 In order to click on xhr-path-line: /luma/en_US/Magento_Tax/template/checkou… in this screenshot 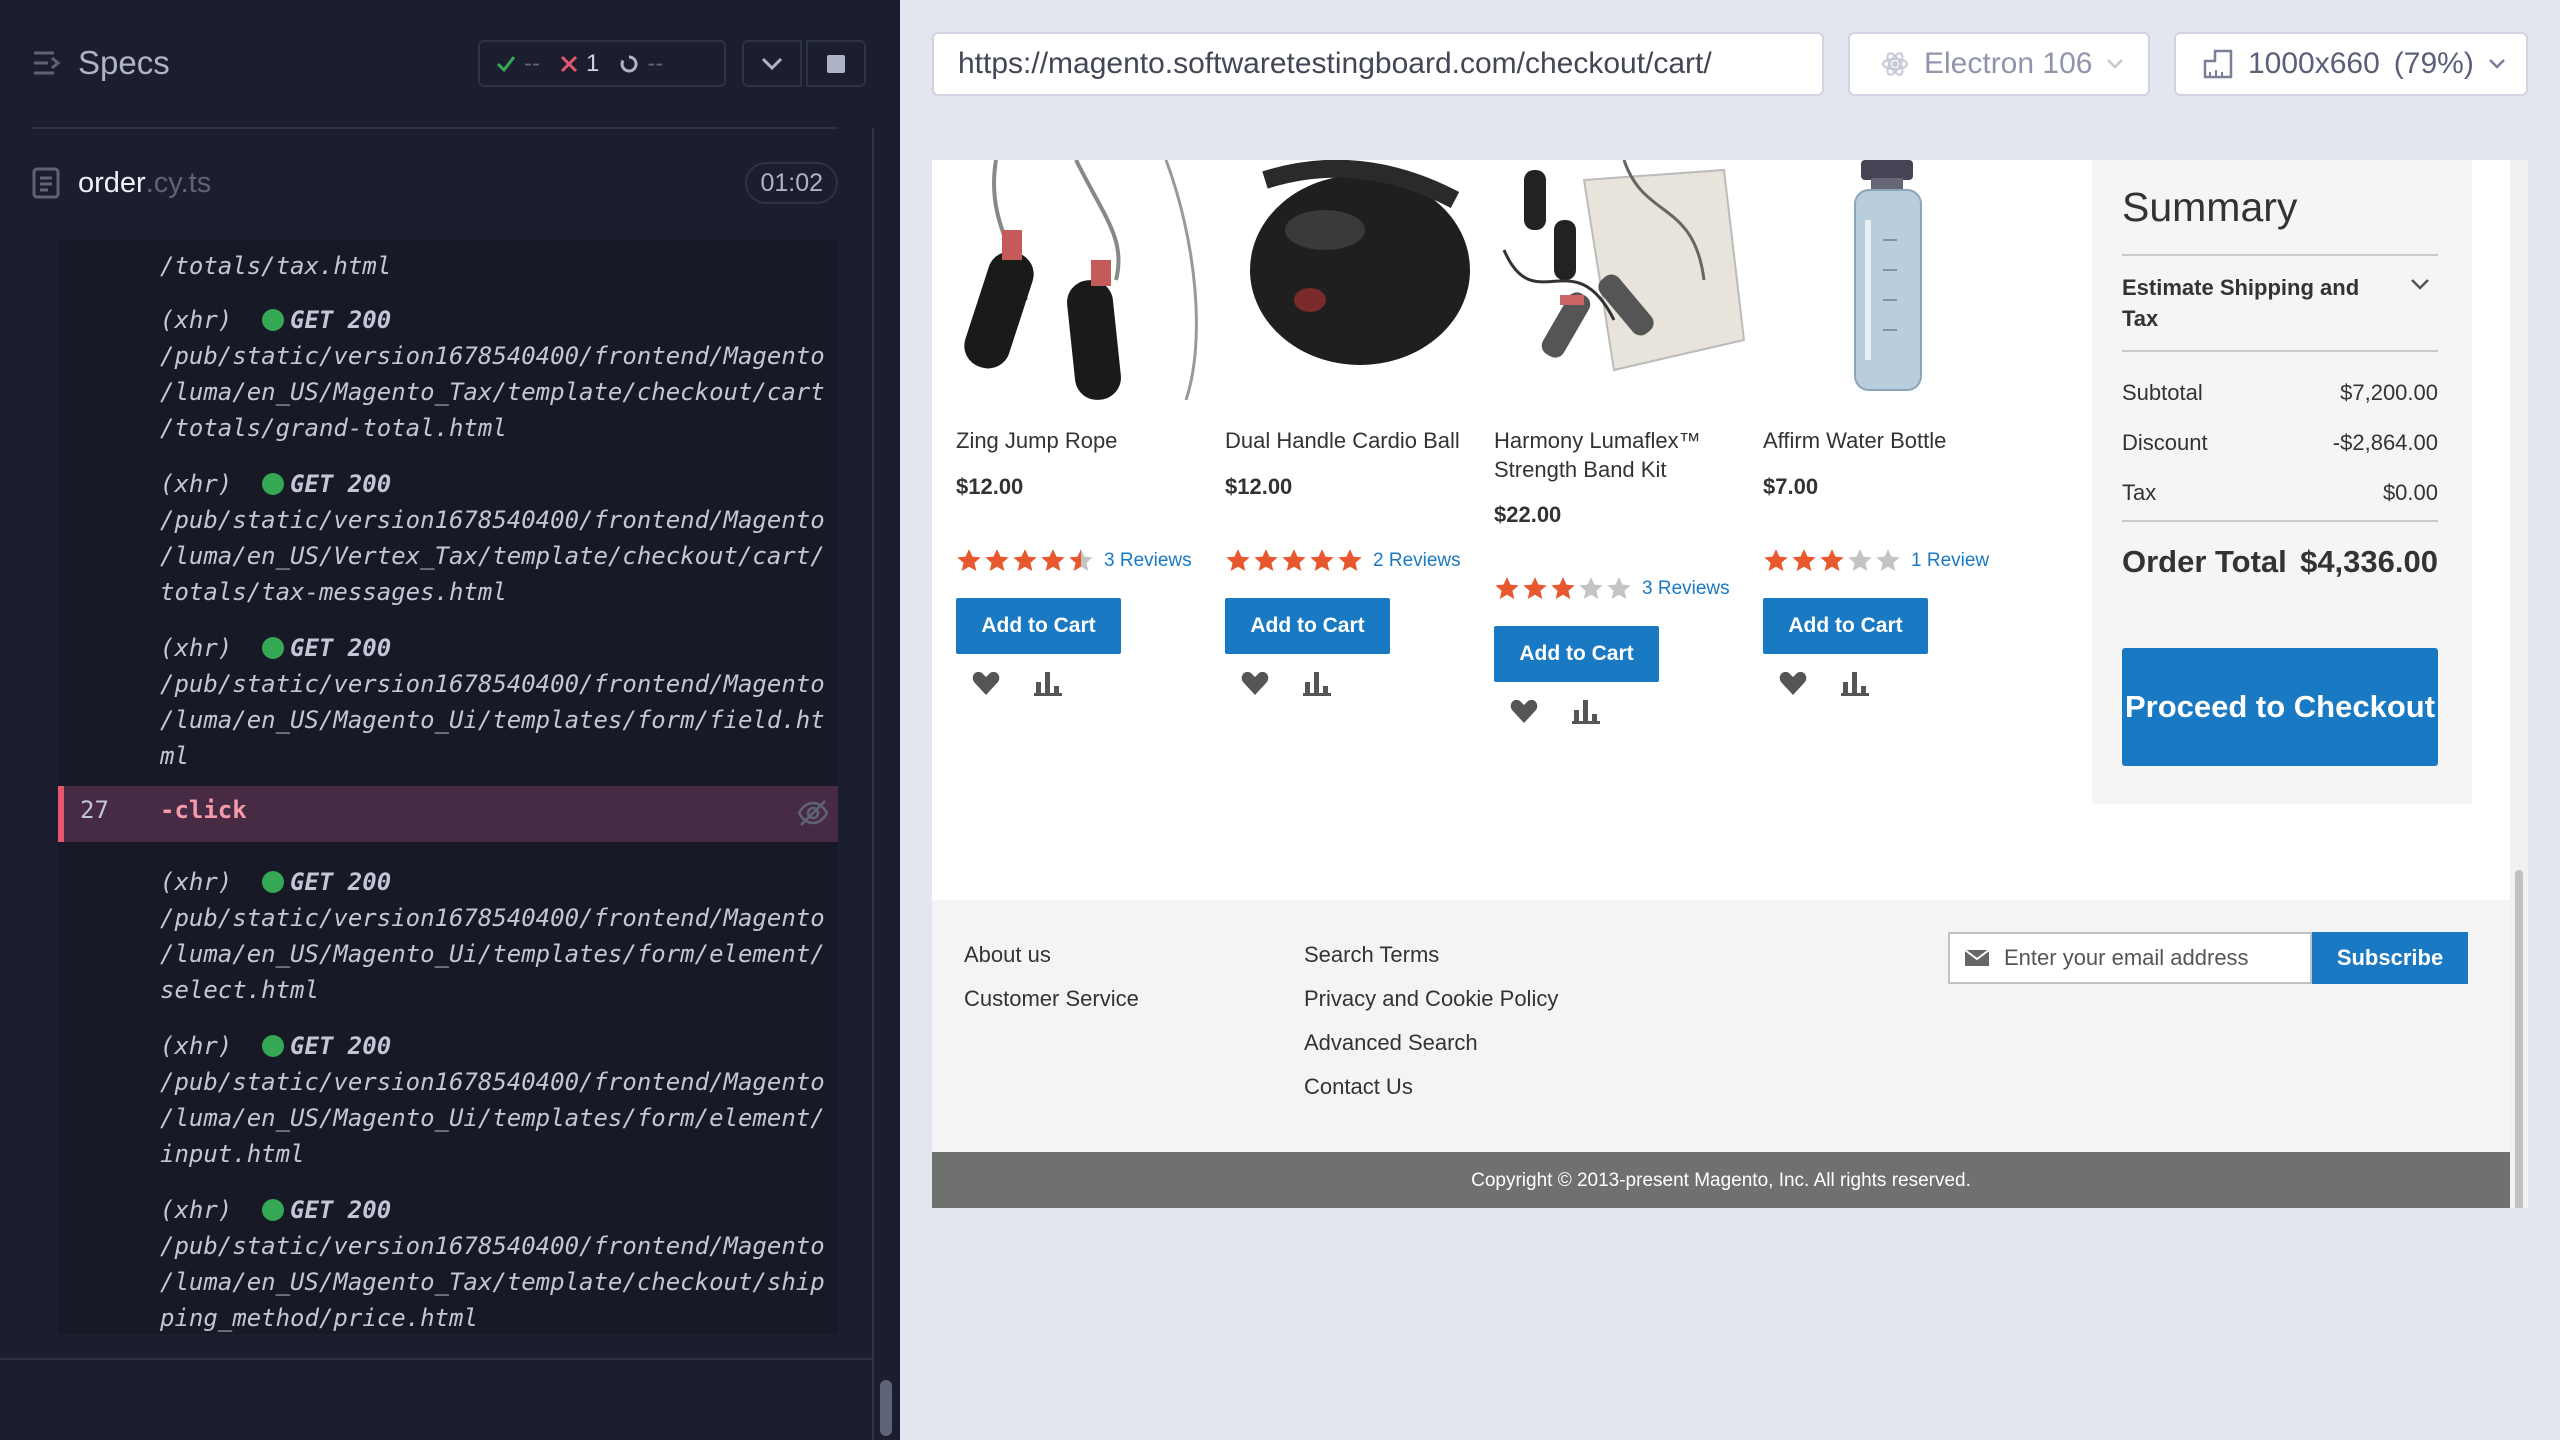, I will do `click(492, 1282)`.